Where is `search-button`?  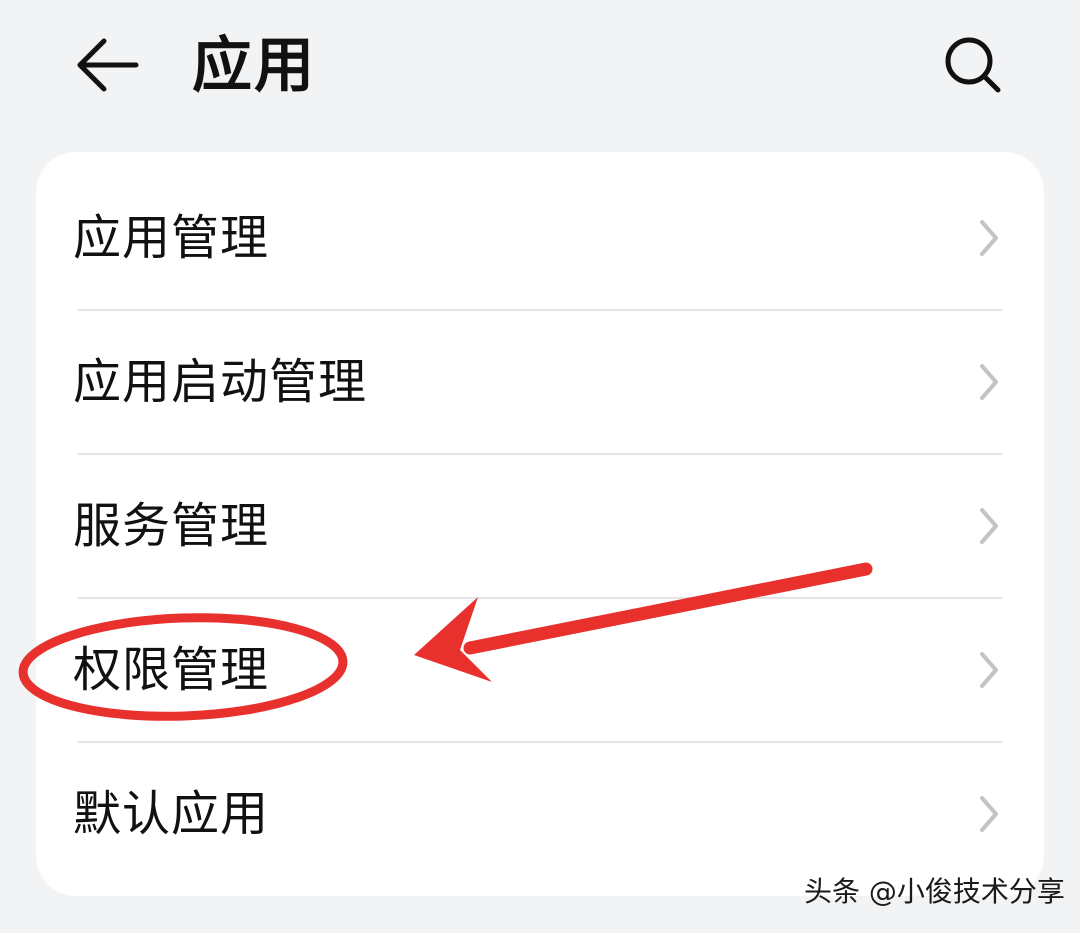 search-button is located at coordinates (973, 65).